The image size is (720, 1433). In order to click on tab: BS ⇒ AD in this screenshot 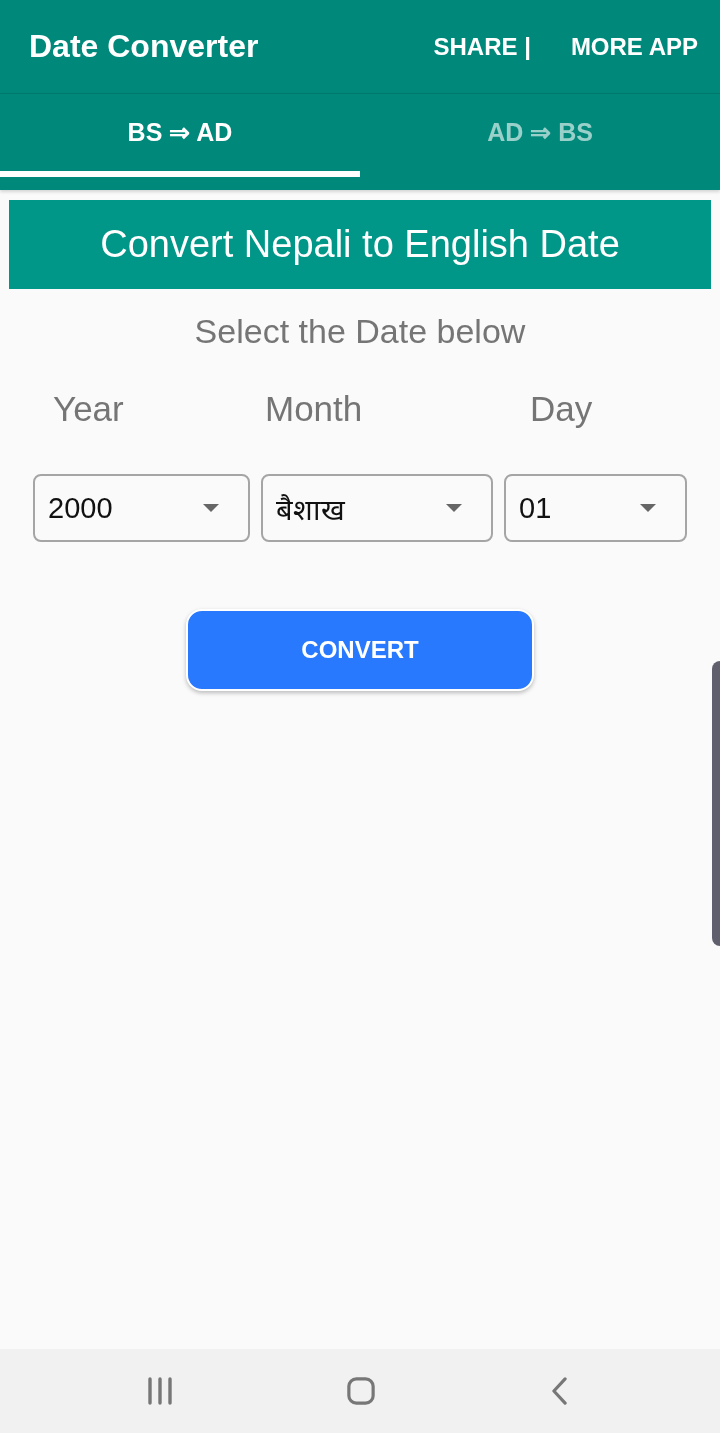, I will do `click(180, 135)`.